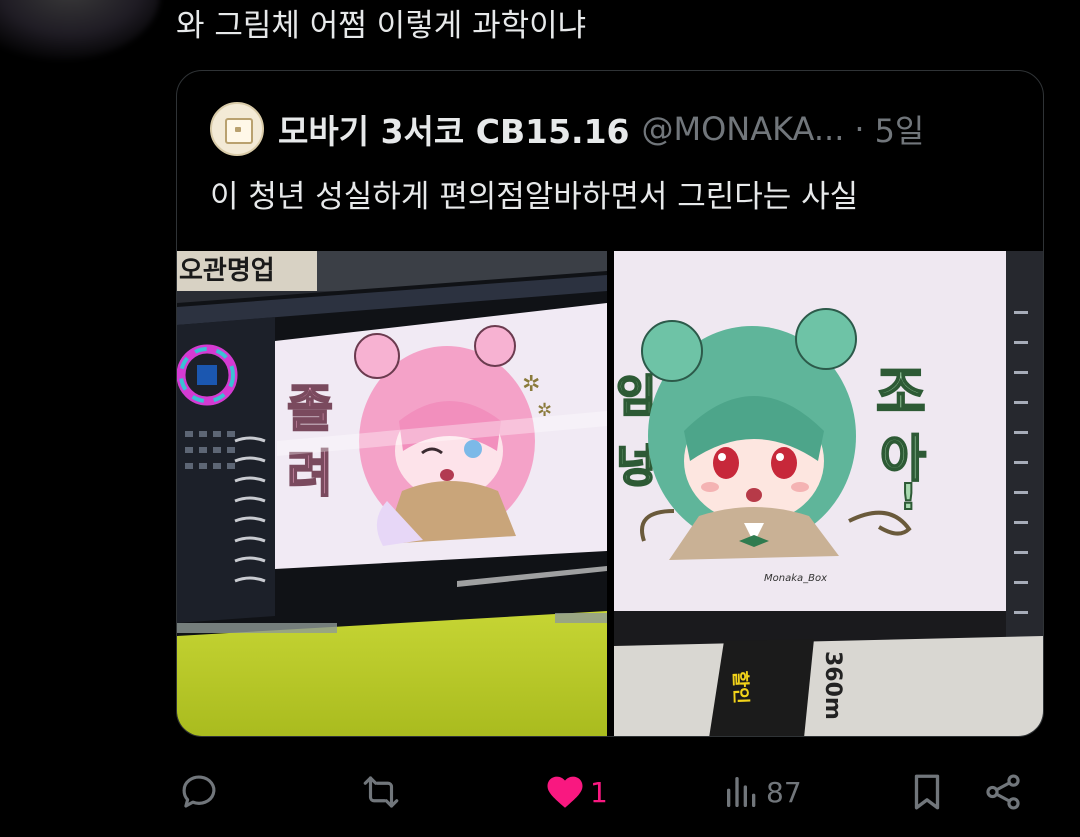  What do you see at coordinates (454, 129) in the screenshot?
I see `quoted-author-name: 모바기 3서코 CB15.16` at bounding box center [454, 129].